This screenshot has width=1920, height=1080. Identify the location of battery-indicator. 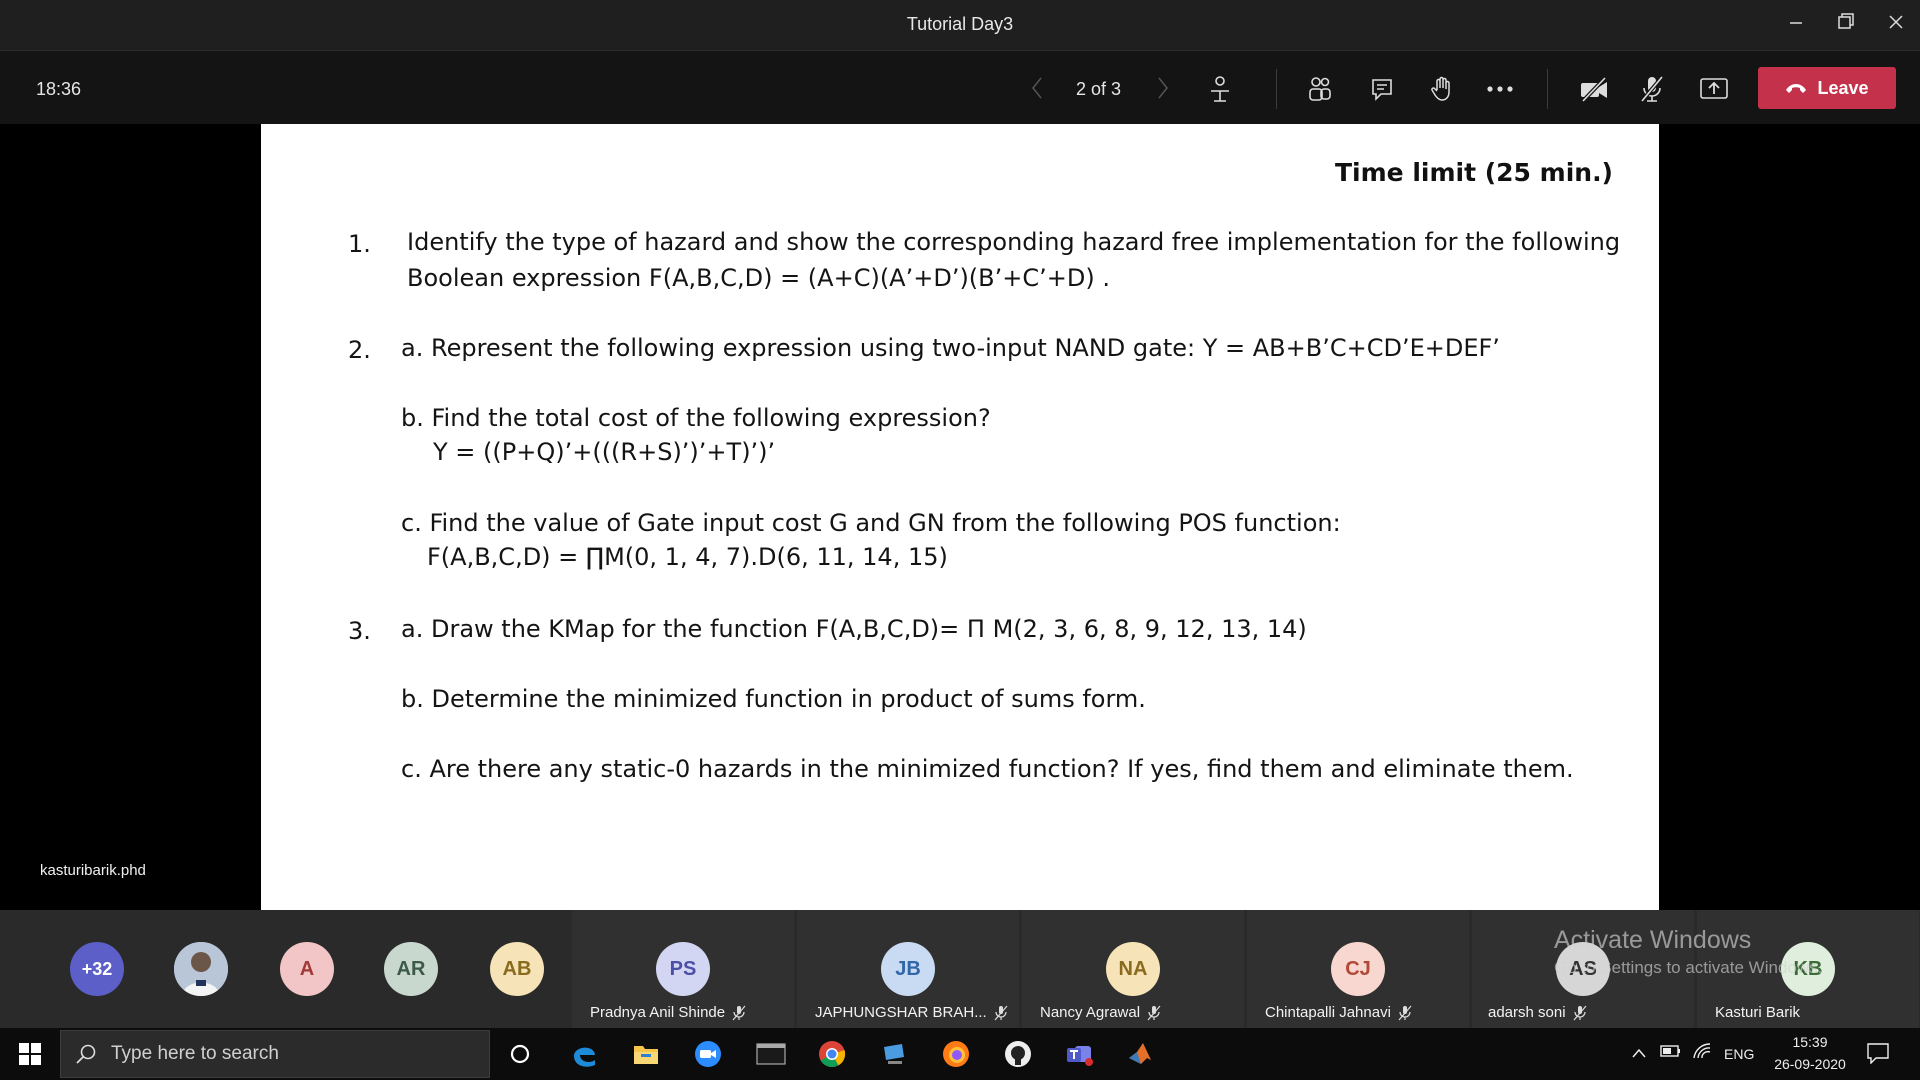
(1671, 1052).